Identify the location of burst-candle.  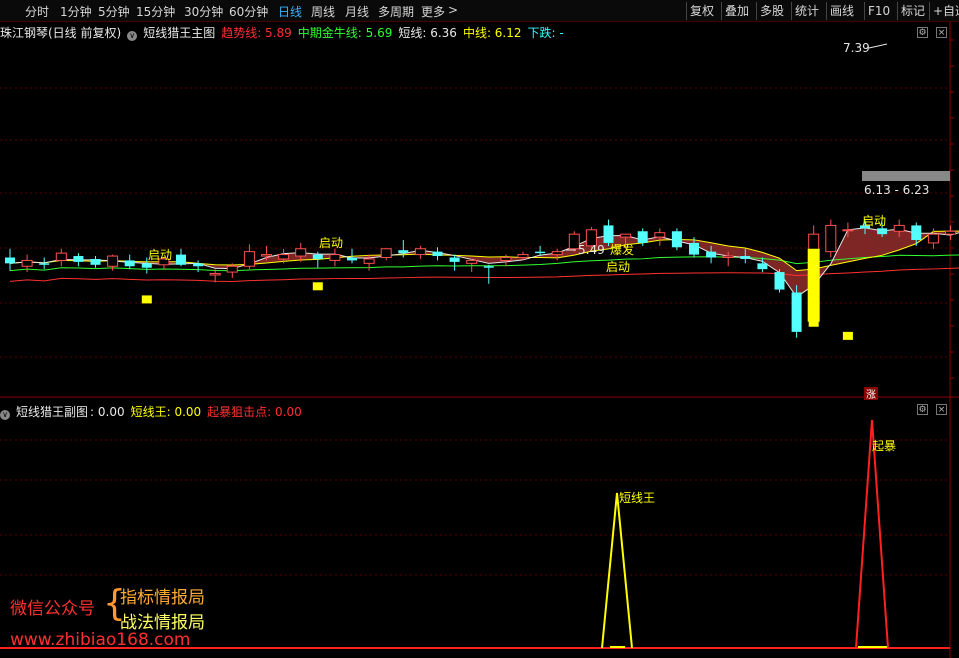
(813, 285).